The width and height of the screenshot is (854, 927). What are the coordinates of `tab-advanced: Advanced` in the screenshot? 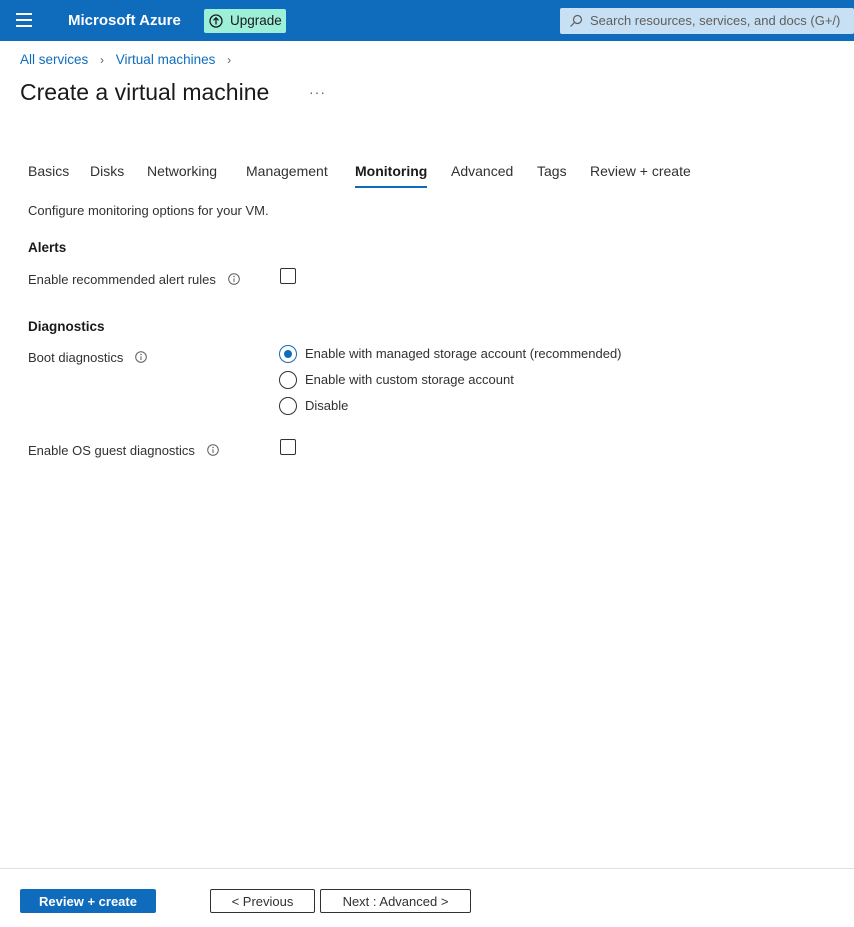 It's located at (482, 175).